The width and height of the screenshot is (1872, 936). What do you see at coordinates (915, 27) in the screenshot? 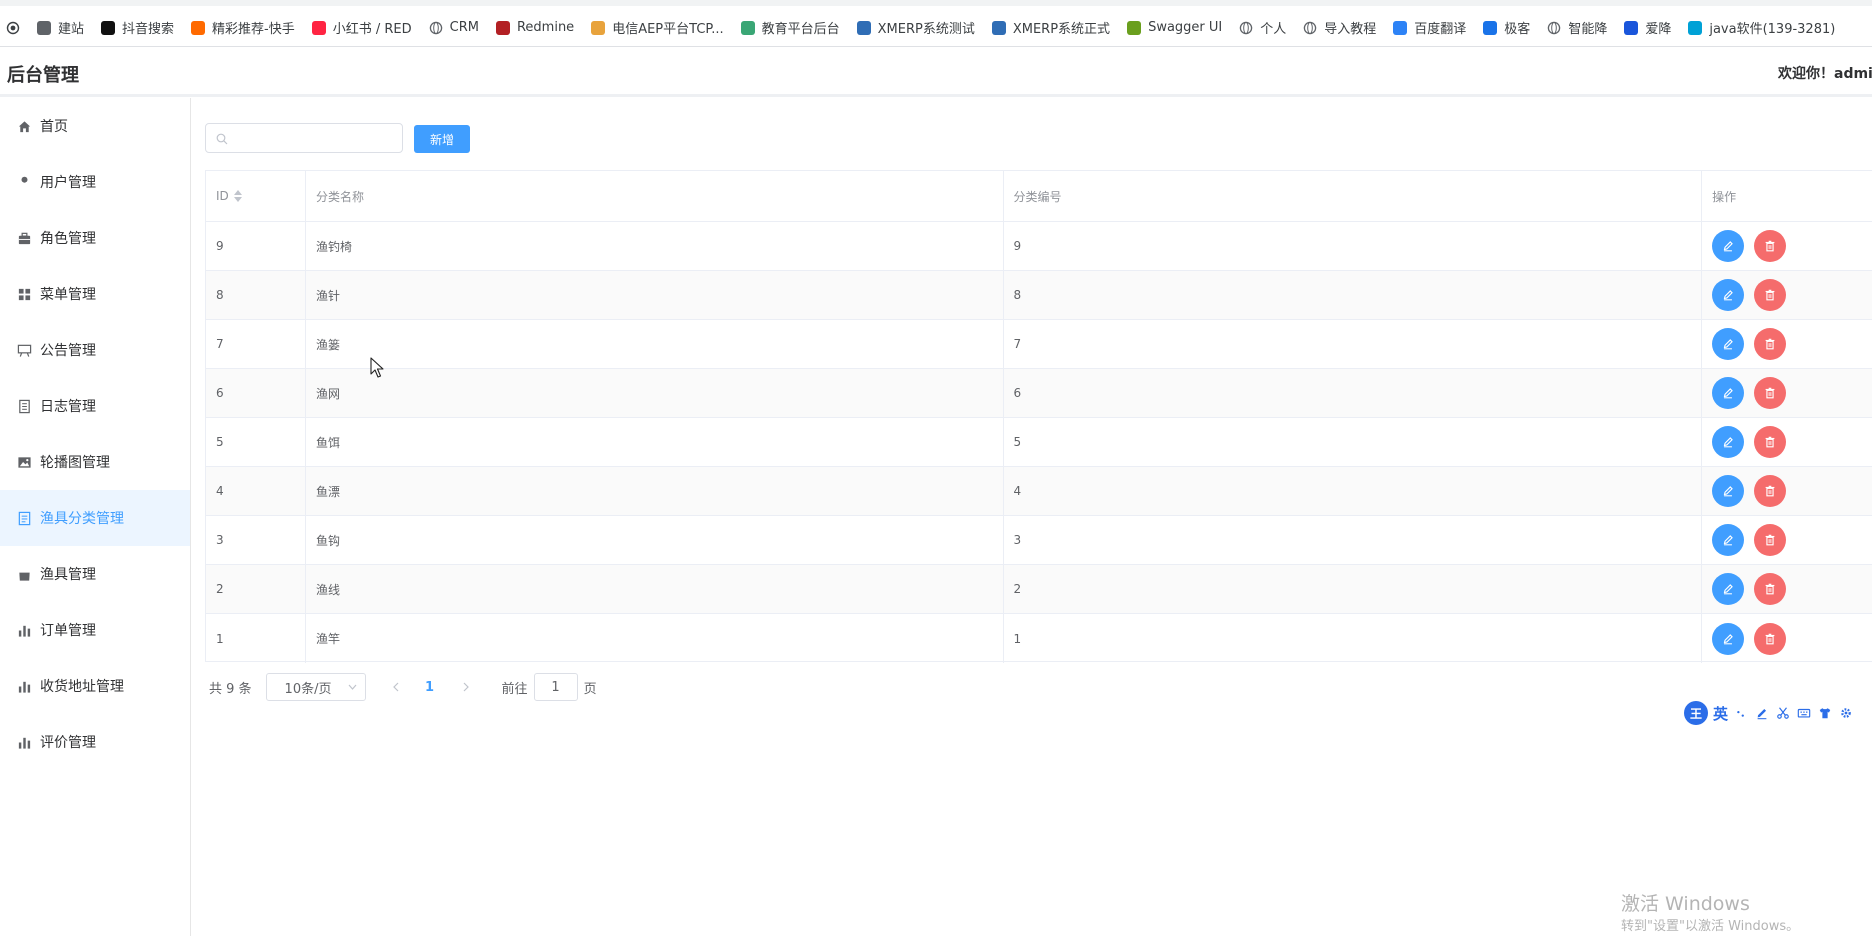
I see `bookmark-item: XMERP系统测试` at bounding box center [915, 27].